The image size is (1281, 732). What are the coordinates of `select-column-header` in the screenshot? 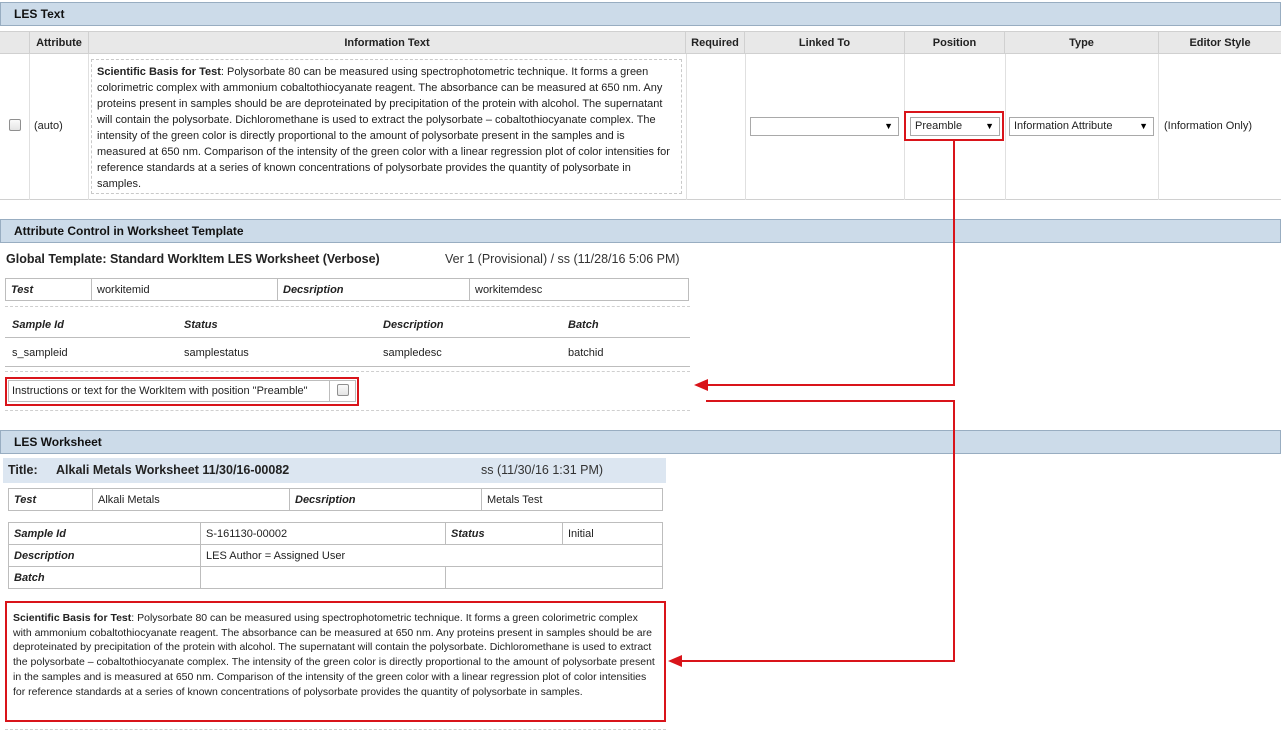 It's located at (15, 43).